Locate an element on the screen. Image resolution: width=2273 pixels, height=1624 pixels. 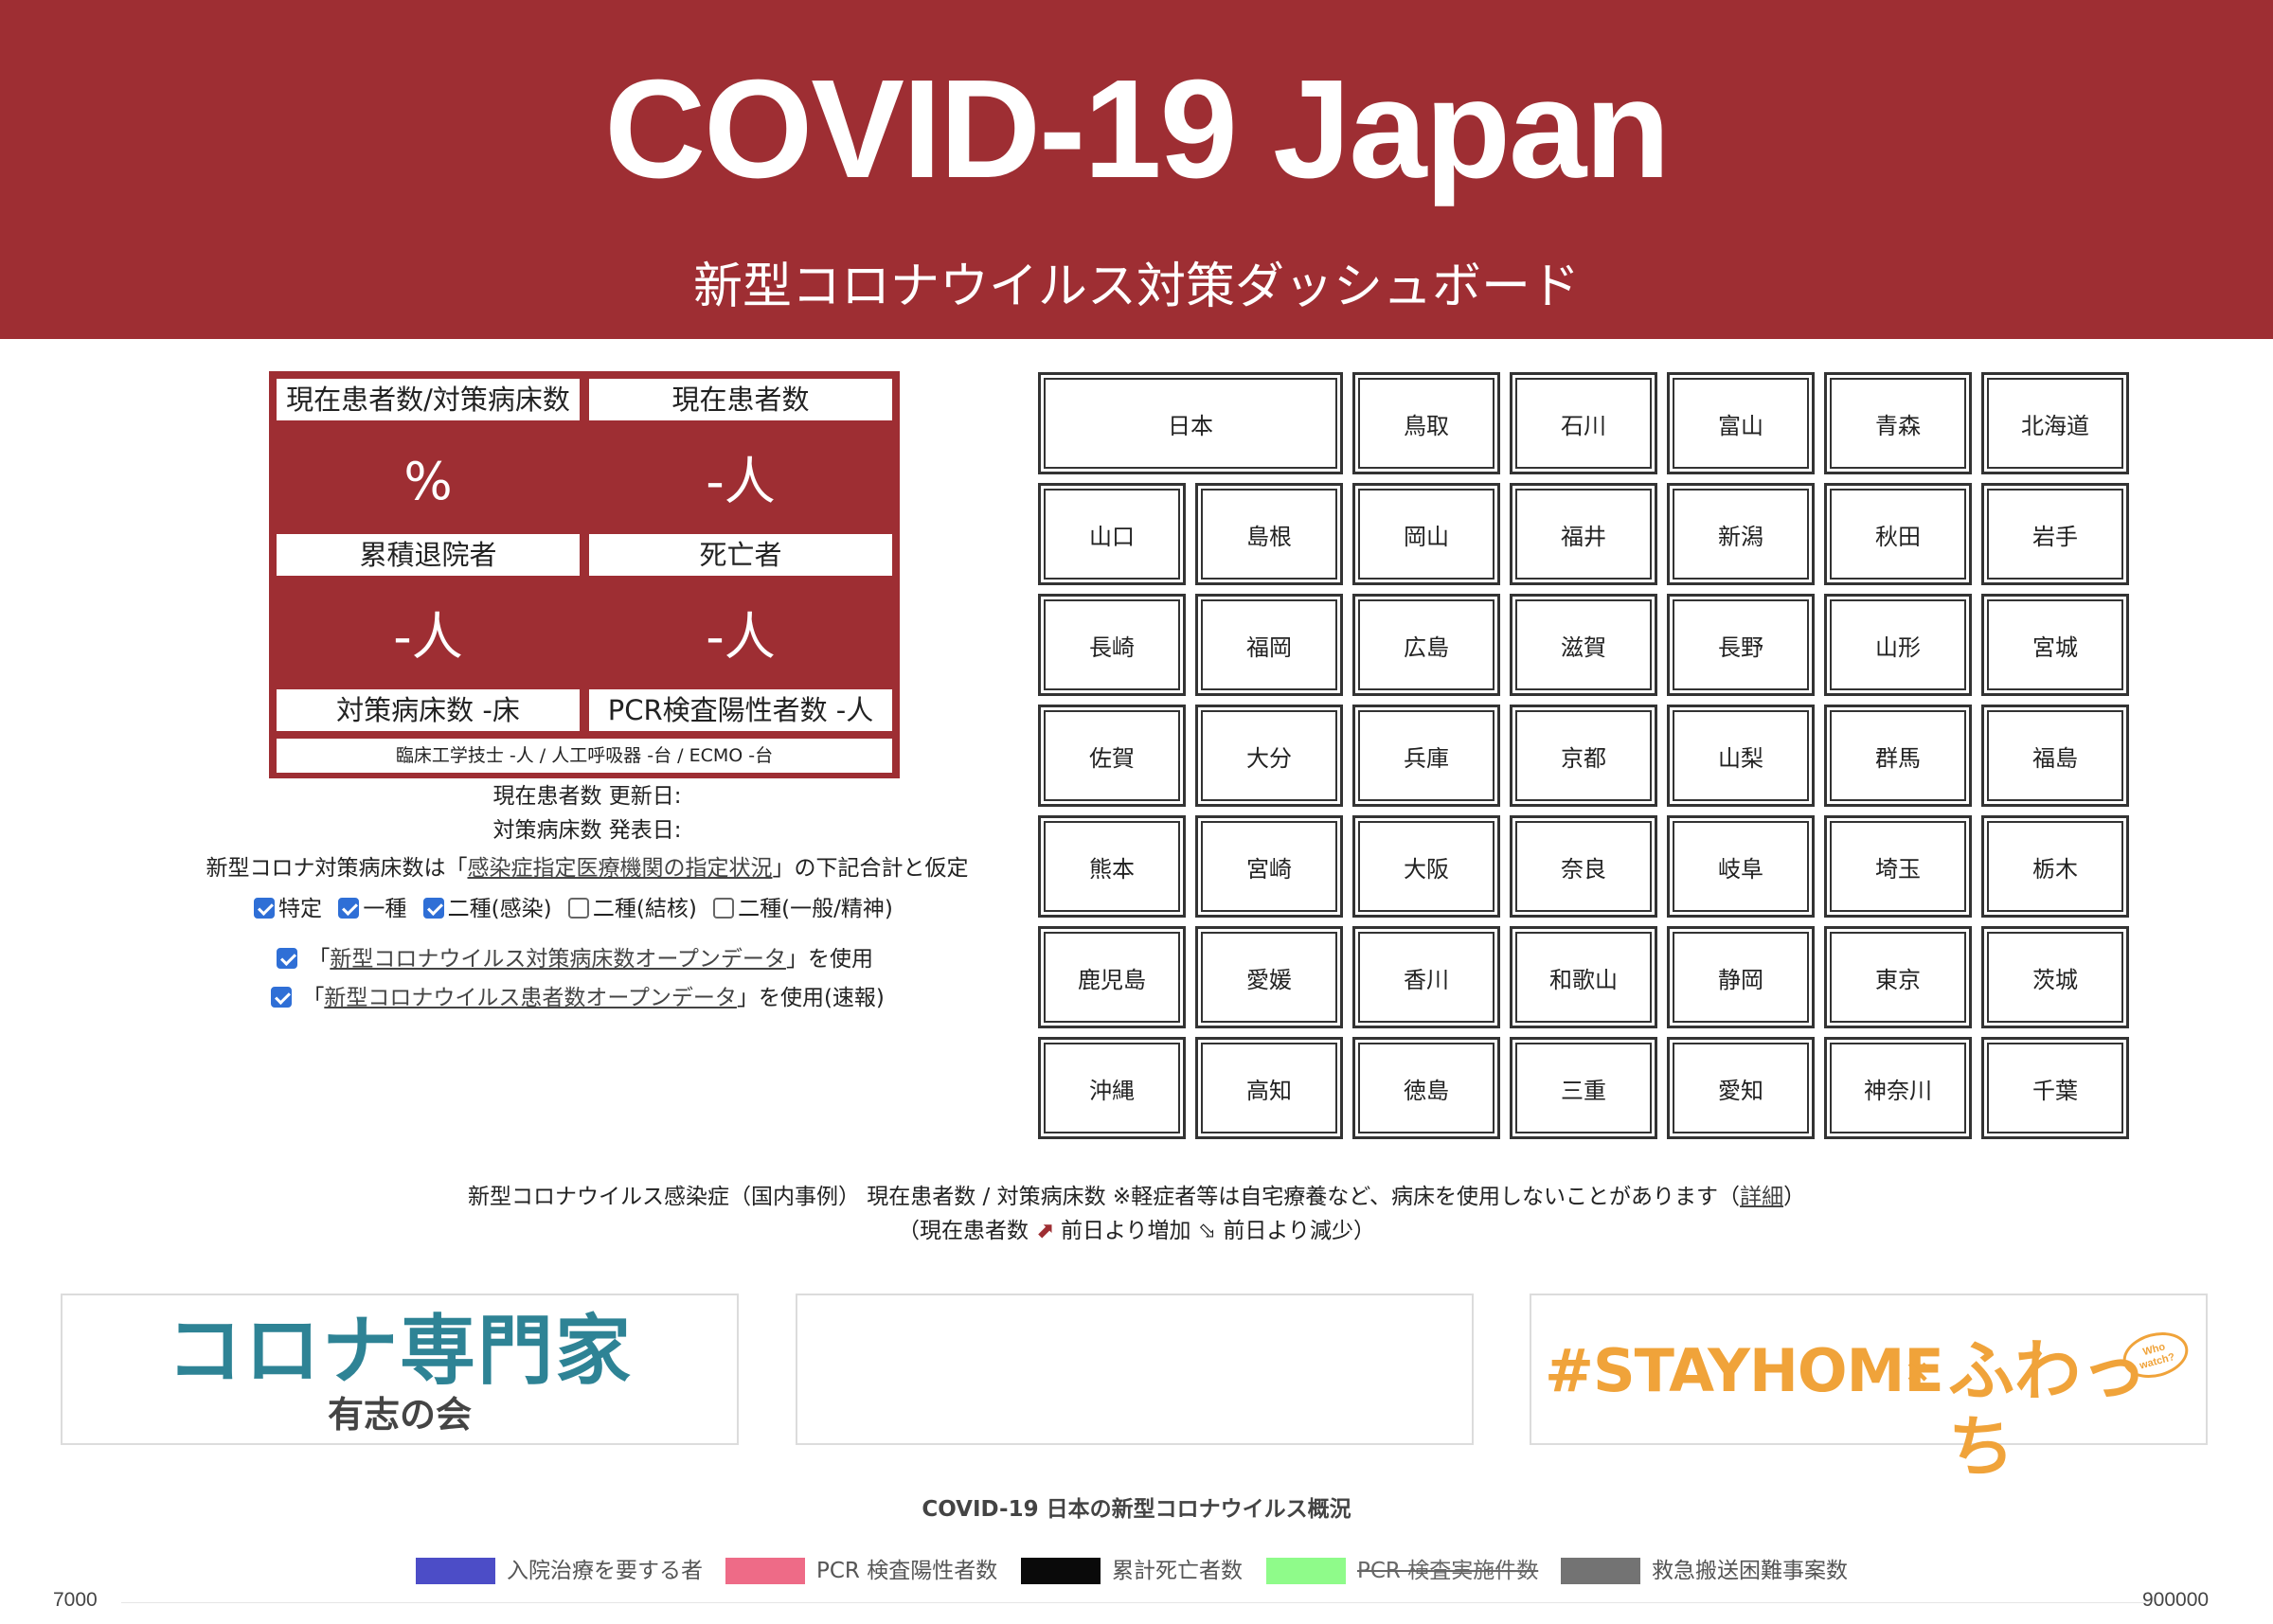
discharged-value: -人 is located at coordinates (428, 637).